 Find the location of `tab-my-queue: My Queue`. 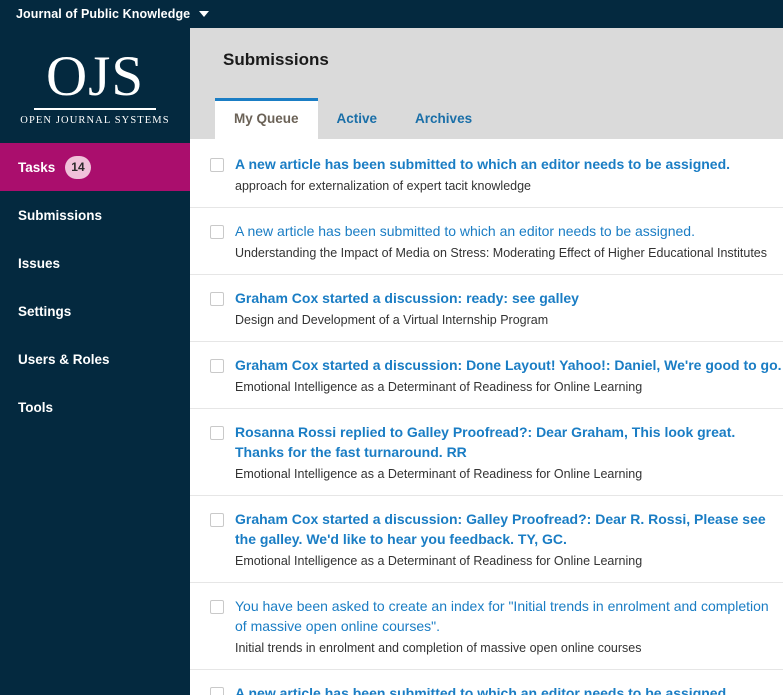

tab-my-queue: My Queue is located at coordinates (266, 118).